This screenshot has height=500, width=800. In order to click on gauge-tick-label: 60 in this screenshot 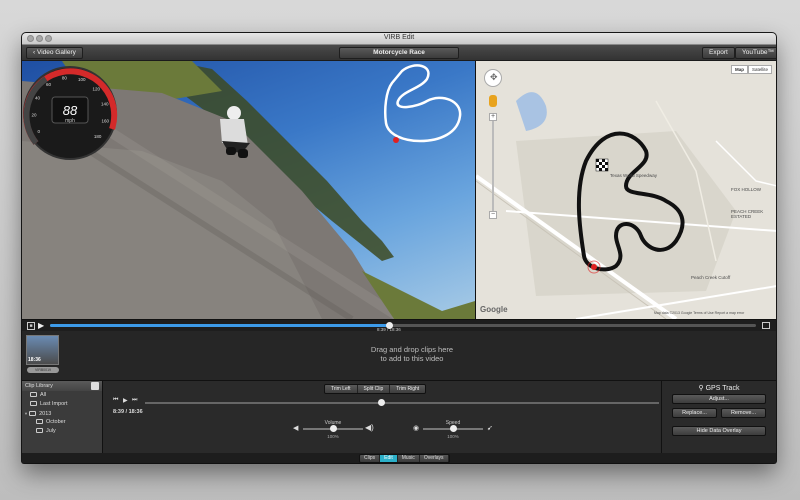, I will do `click(49, 84)`.